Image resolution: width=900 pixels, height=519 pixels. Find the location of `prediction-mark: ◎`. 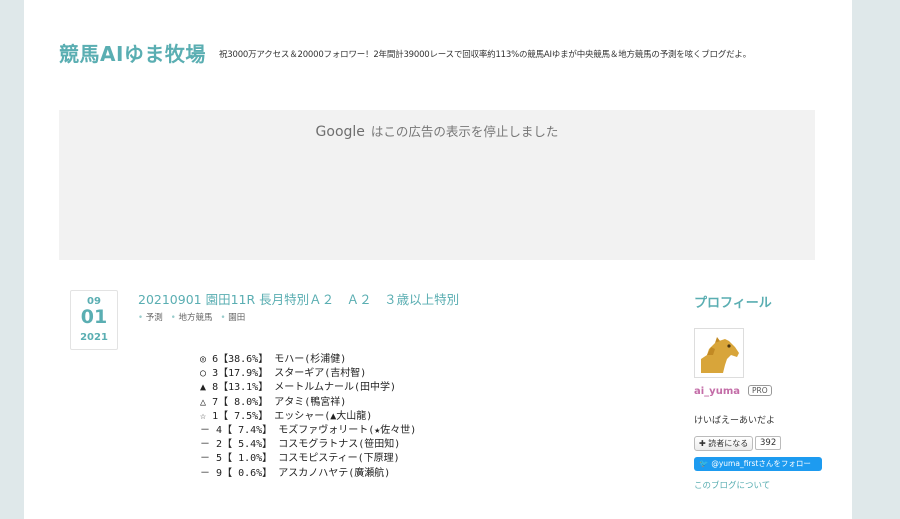

prediction-mark: ◎ is located at coordinates (203, 359).